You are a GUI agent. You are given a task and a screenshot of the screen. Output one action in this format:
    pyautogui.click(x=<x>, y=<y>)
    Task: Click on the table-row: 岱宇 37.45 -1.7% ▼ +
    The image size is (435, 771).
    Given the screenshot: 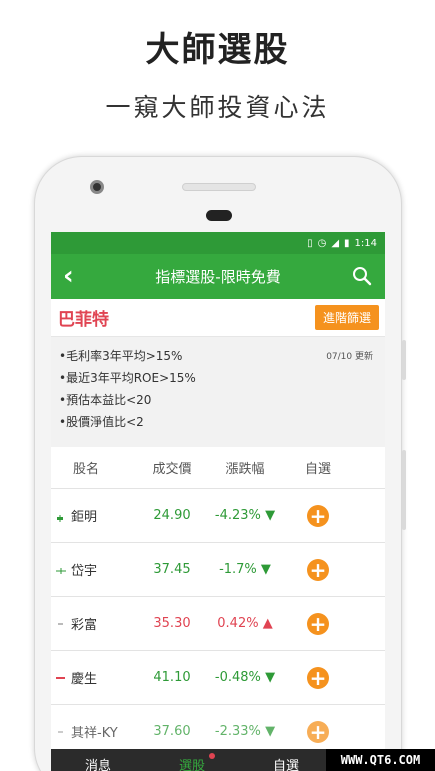 What is the action you would take?
    pyautogui.click(x=218, y=570)
    